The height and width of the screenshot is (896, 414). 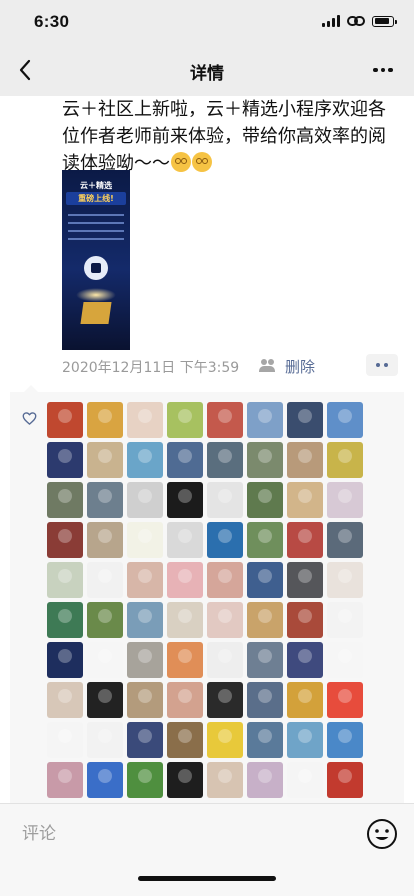 I want to click on delete-link: 删除, so click(x=300, y=366).